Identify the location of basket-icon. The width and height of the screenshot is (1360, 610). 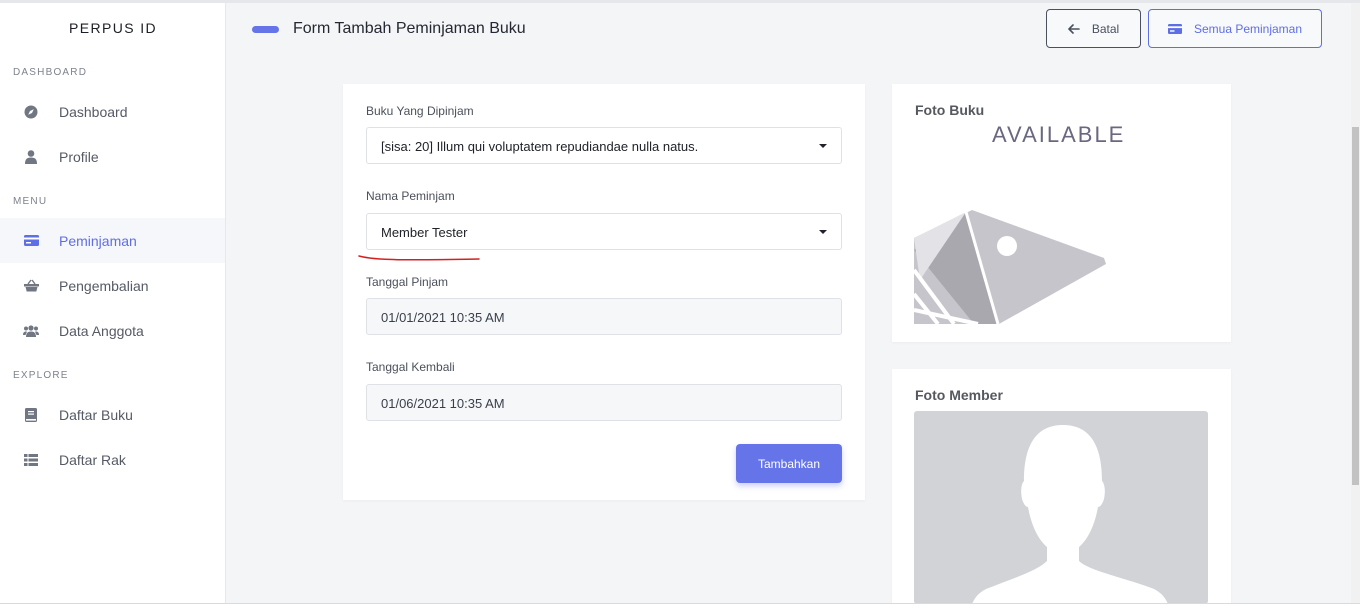
(31, 286).